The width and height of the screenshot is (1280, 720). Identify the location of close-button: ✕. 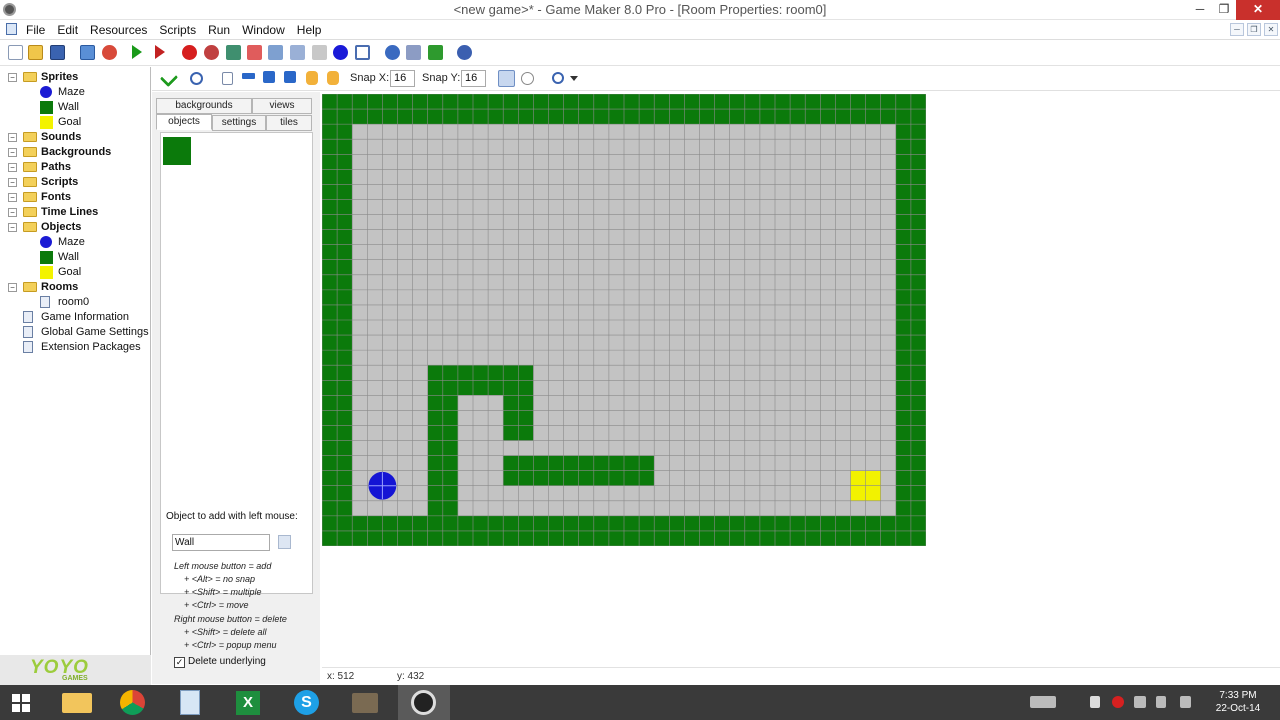
(1258, 10).